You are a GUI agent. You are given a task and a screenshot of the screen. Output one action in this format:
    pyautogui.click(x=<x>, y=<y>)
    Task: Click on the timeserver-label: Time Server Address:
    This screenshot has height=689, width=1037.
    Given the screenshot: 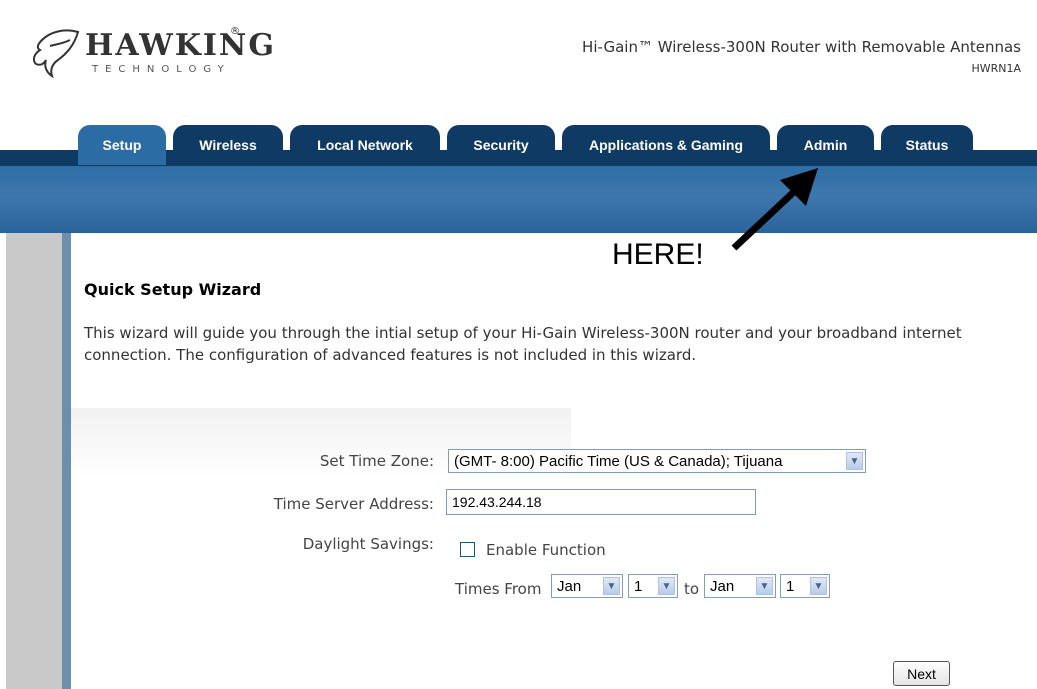 What is the action you would take?
    pyautogui.click(x=353, y=504)
    